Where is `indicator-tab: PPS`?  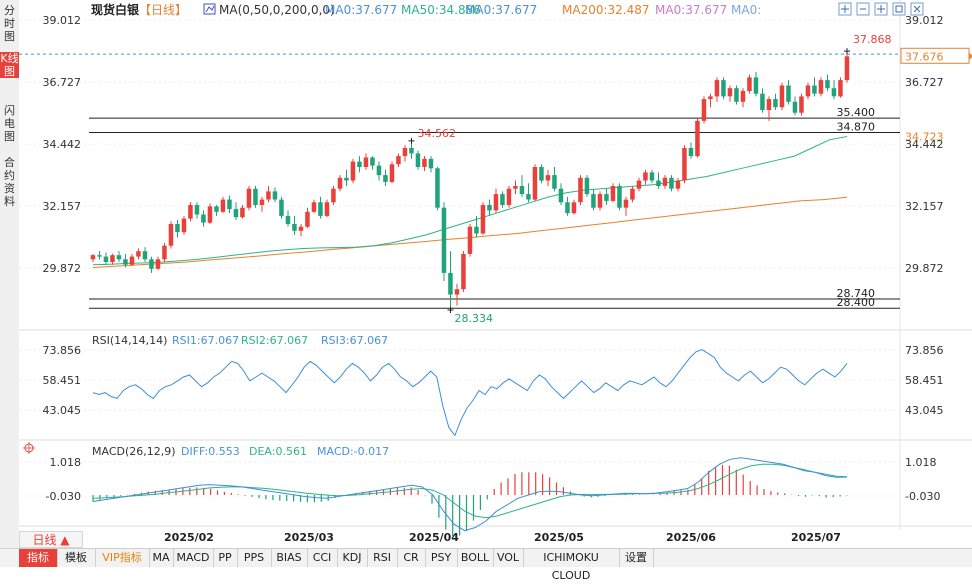
indicator-tab: PPS is located at coordinates (254, 558).